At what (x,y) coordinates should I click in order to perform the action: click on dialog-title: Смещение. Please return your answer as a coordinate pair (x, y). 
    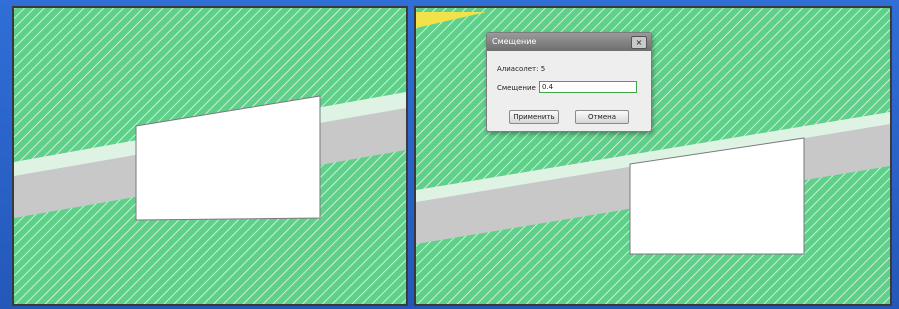
    Looking at the image, I should click on (514, 41).